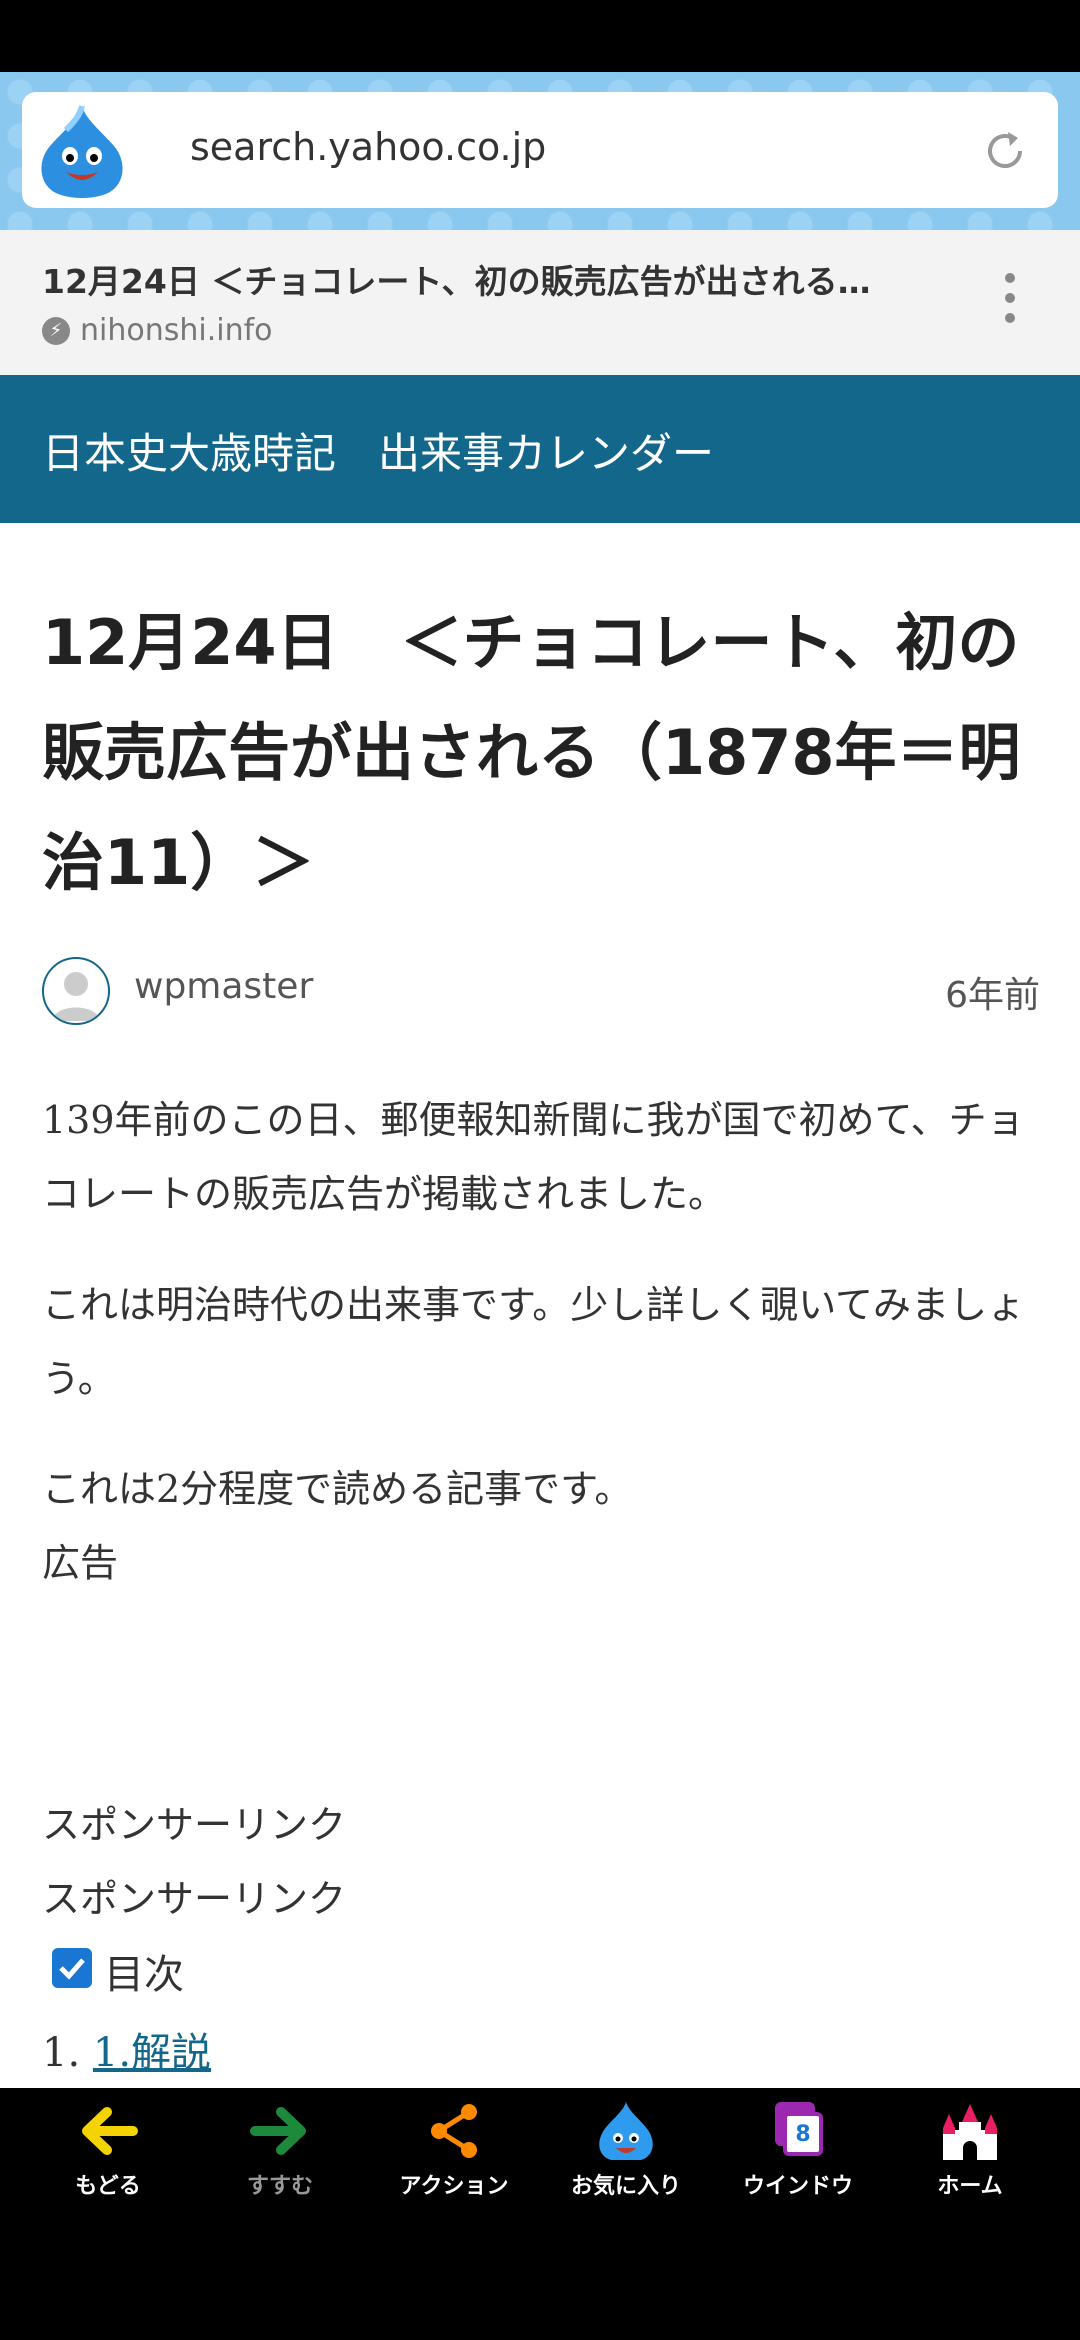 The image size is (1080, 2340). What do you see at coordinates (144, 1975) in the screenshot?
I see `toc-title: 目次` at bounding box center [144, 1975].